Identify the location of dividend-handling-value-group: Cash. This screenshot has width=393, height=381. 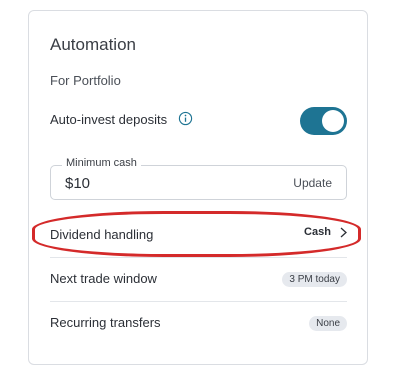
(325, 232).